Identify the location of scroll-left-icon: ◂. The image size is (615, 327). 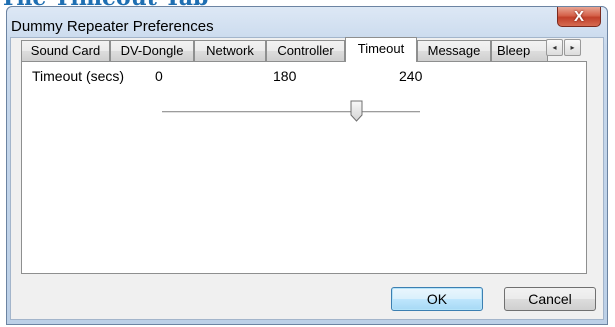
(554, 47).